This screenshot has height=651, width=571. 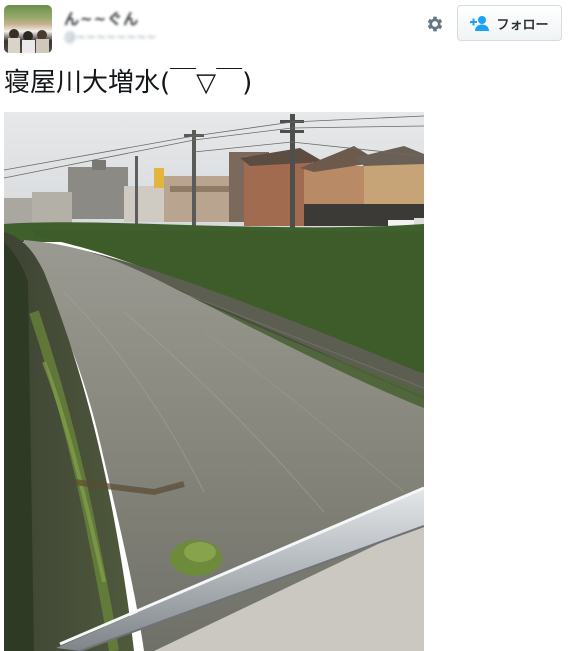 What do you see at coordinates (480, 23) in the screenshot?
I see `person-add-icon` at bounding box center [480, 23].